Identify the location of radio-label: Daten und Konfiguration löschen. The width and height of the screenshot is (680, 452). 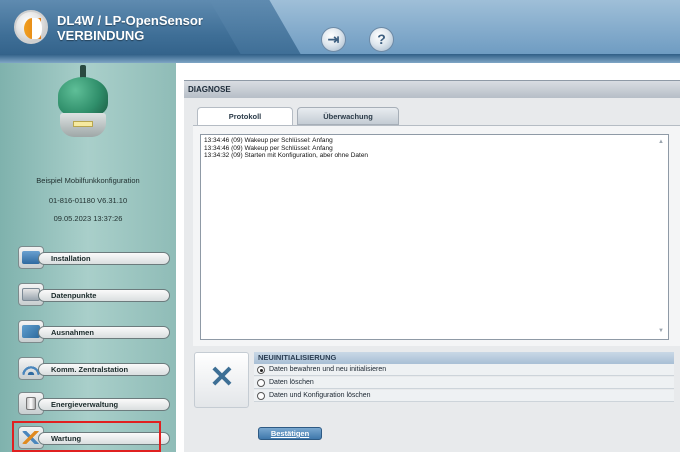
(320, 395).